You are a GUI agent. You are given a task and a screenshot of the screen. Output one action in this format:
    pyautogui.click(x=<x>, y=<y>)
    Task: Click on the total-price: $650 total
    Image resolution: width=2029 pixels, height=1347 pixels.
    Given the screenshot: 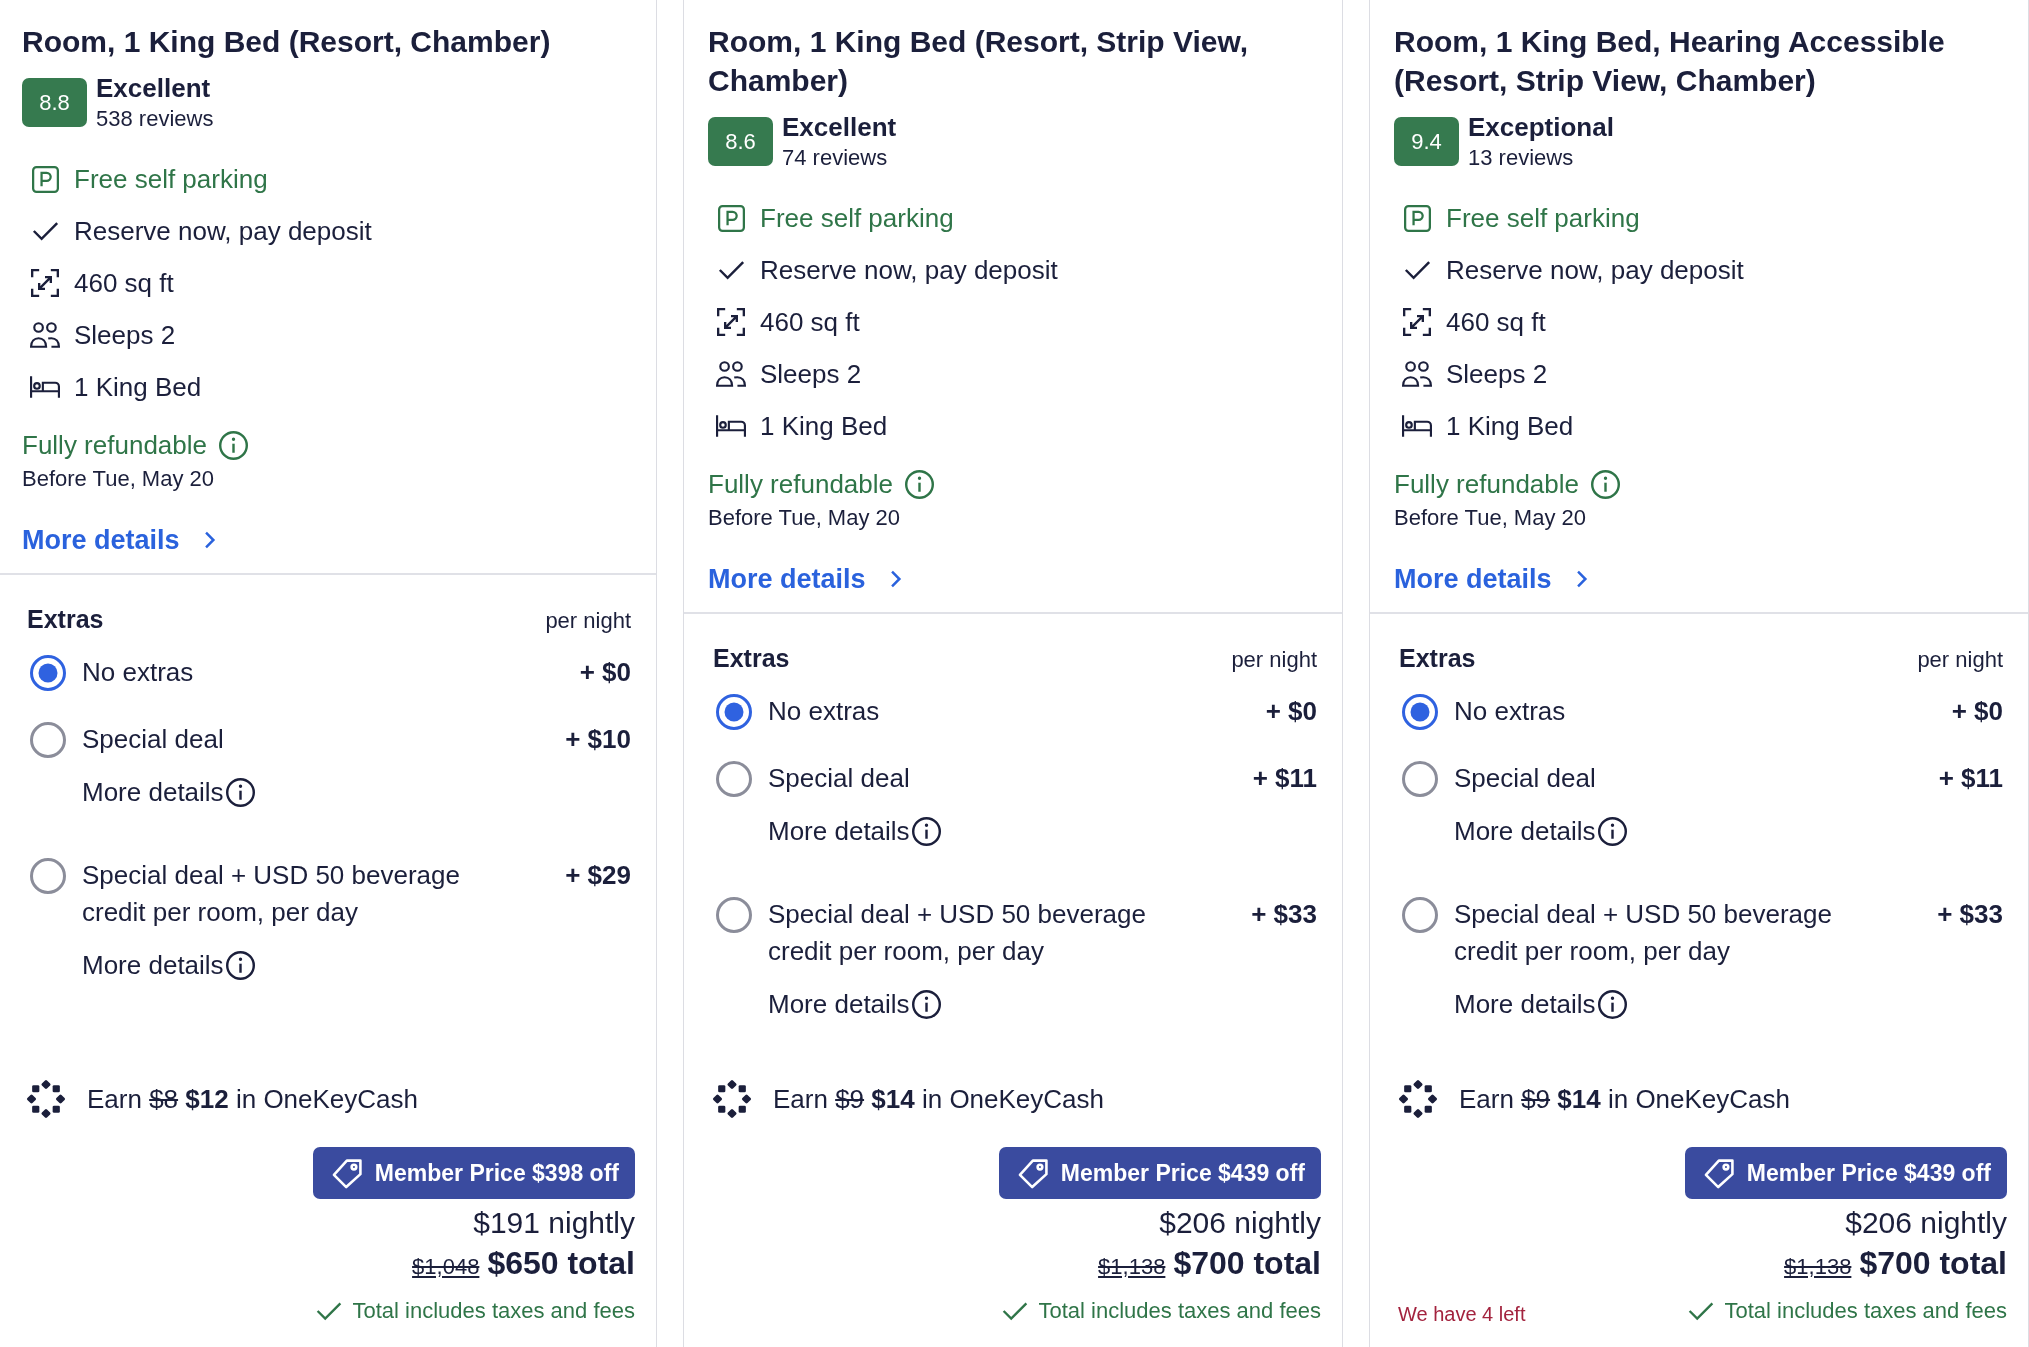 What is the action you would take?
    pyautogui.click(x=561, y=1263)
    